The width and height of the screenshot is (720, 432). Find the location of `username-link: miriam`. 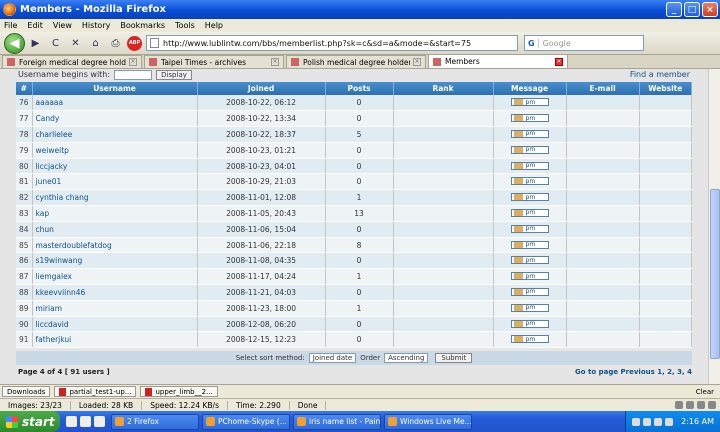

username-link: miriam is located at coordinates (115, 308).